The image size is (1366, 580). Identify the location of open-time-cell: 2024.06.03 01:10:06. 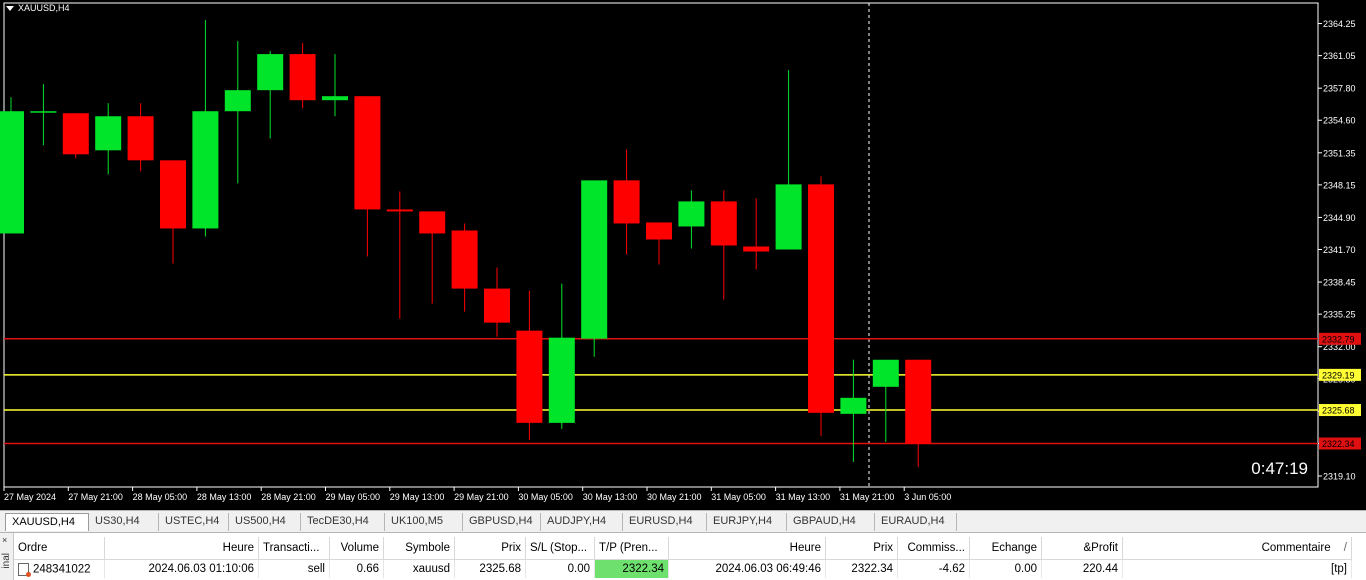
(181, 568).